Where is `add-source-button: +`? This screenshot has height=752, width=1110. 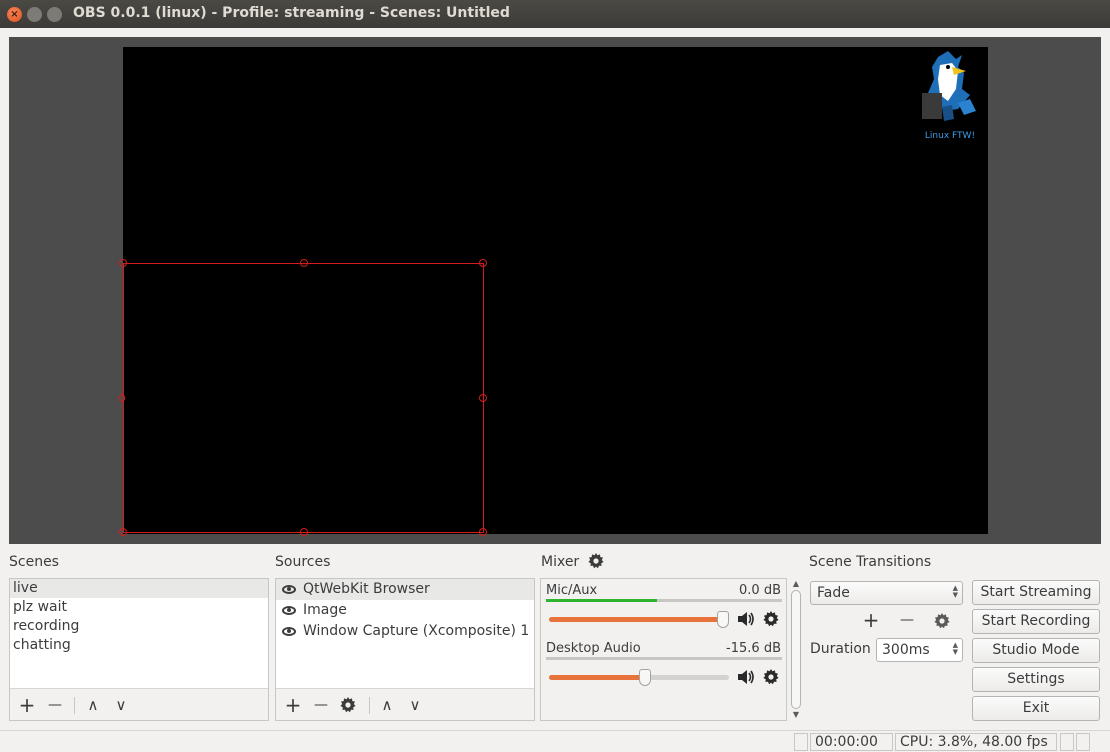
add-source-button: + is located at coordinates (293, 705).